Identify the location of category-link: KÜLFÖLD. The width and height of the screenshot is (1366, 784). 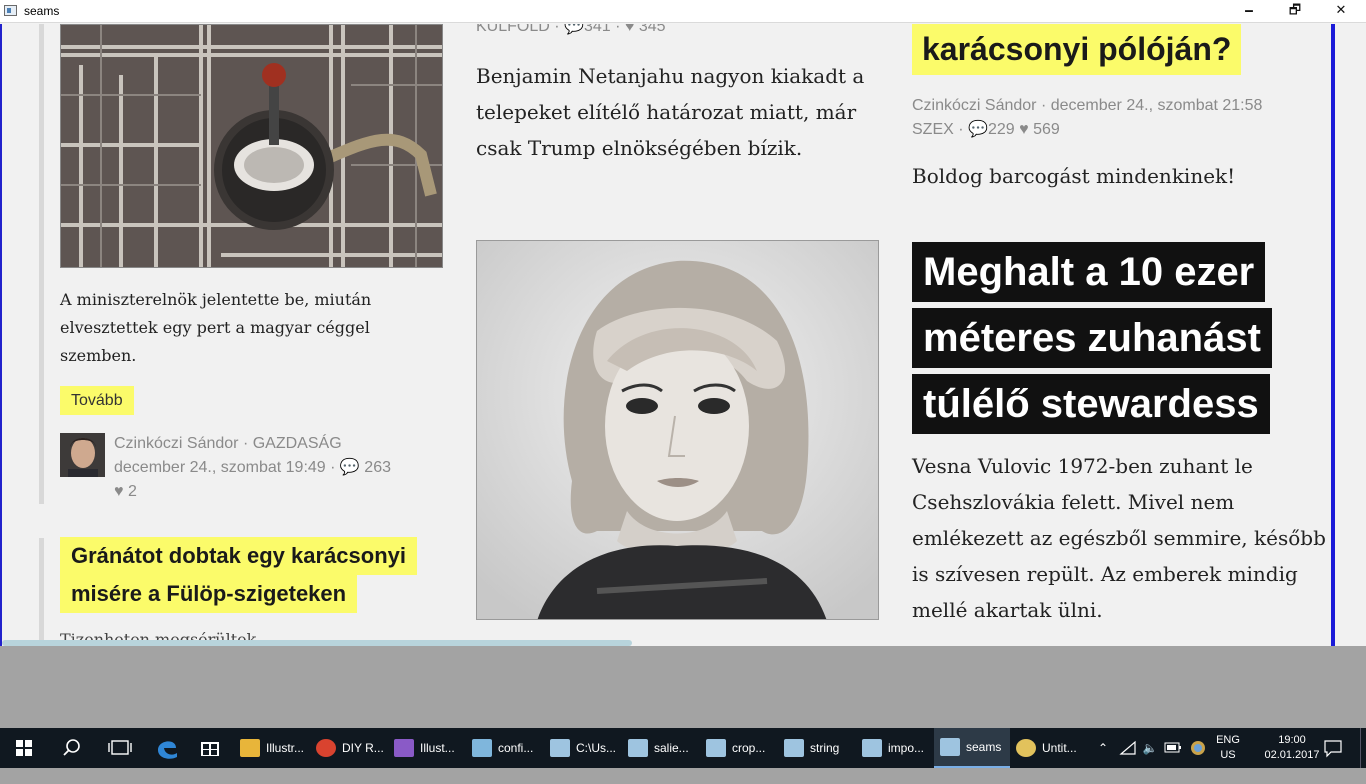
(513, 29).